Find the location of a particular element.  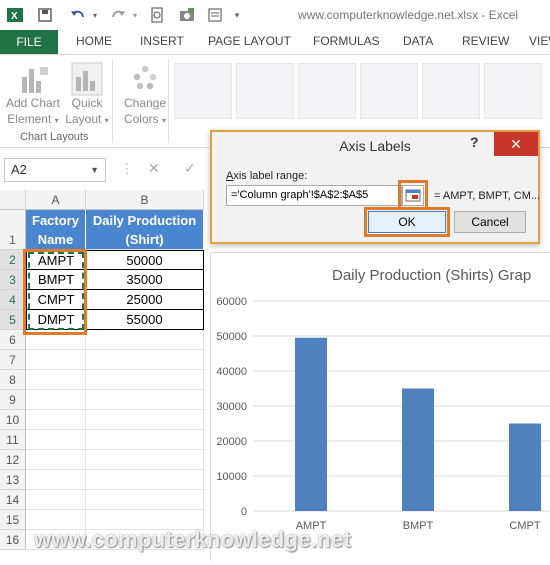

customize-toolbar-icon: ▾ is located at coordinates (237, 15).